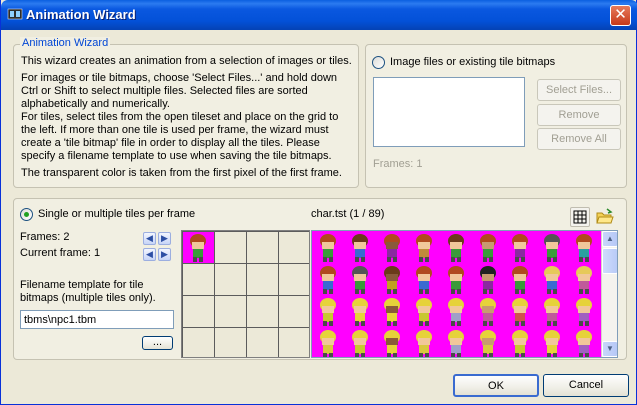 This screenshot has height=405, width=637. I want to click on tiles-radio-label: Single or multiple tiles per frame, so click(116, 214).